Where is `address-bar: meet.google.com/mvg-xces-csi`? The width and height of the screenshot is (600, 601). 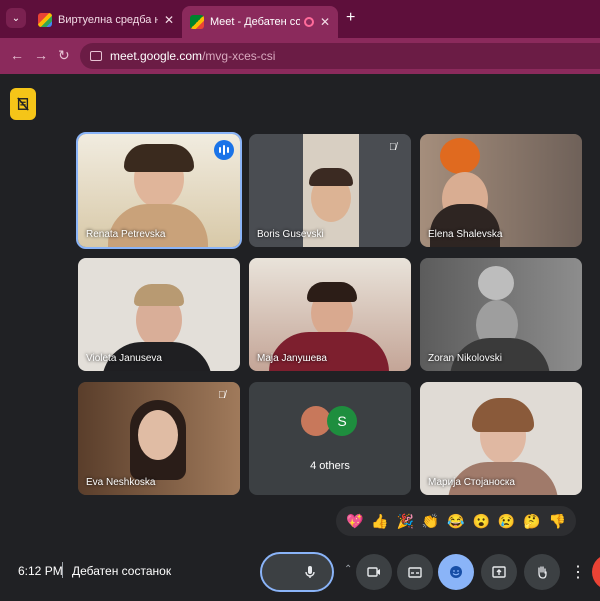
address-bar: meet.google.com/mvg-xces-csi is located at coordinates (340, 56).